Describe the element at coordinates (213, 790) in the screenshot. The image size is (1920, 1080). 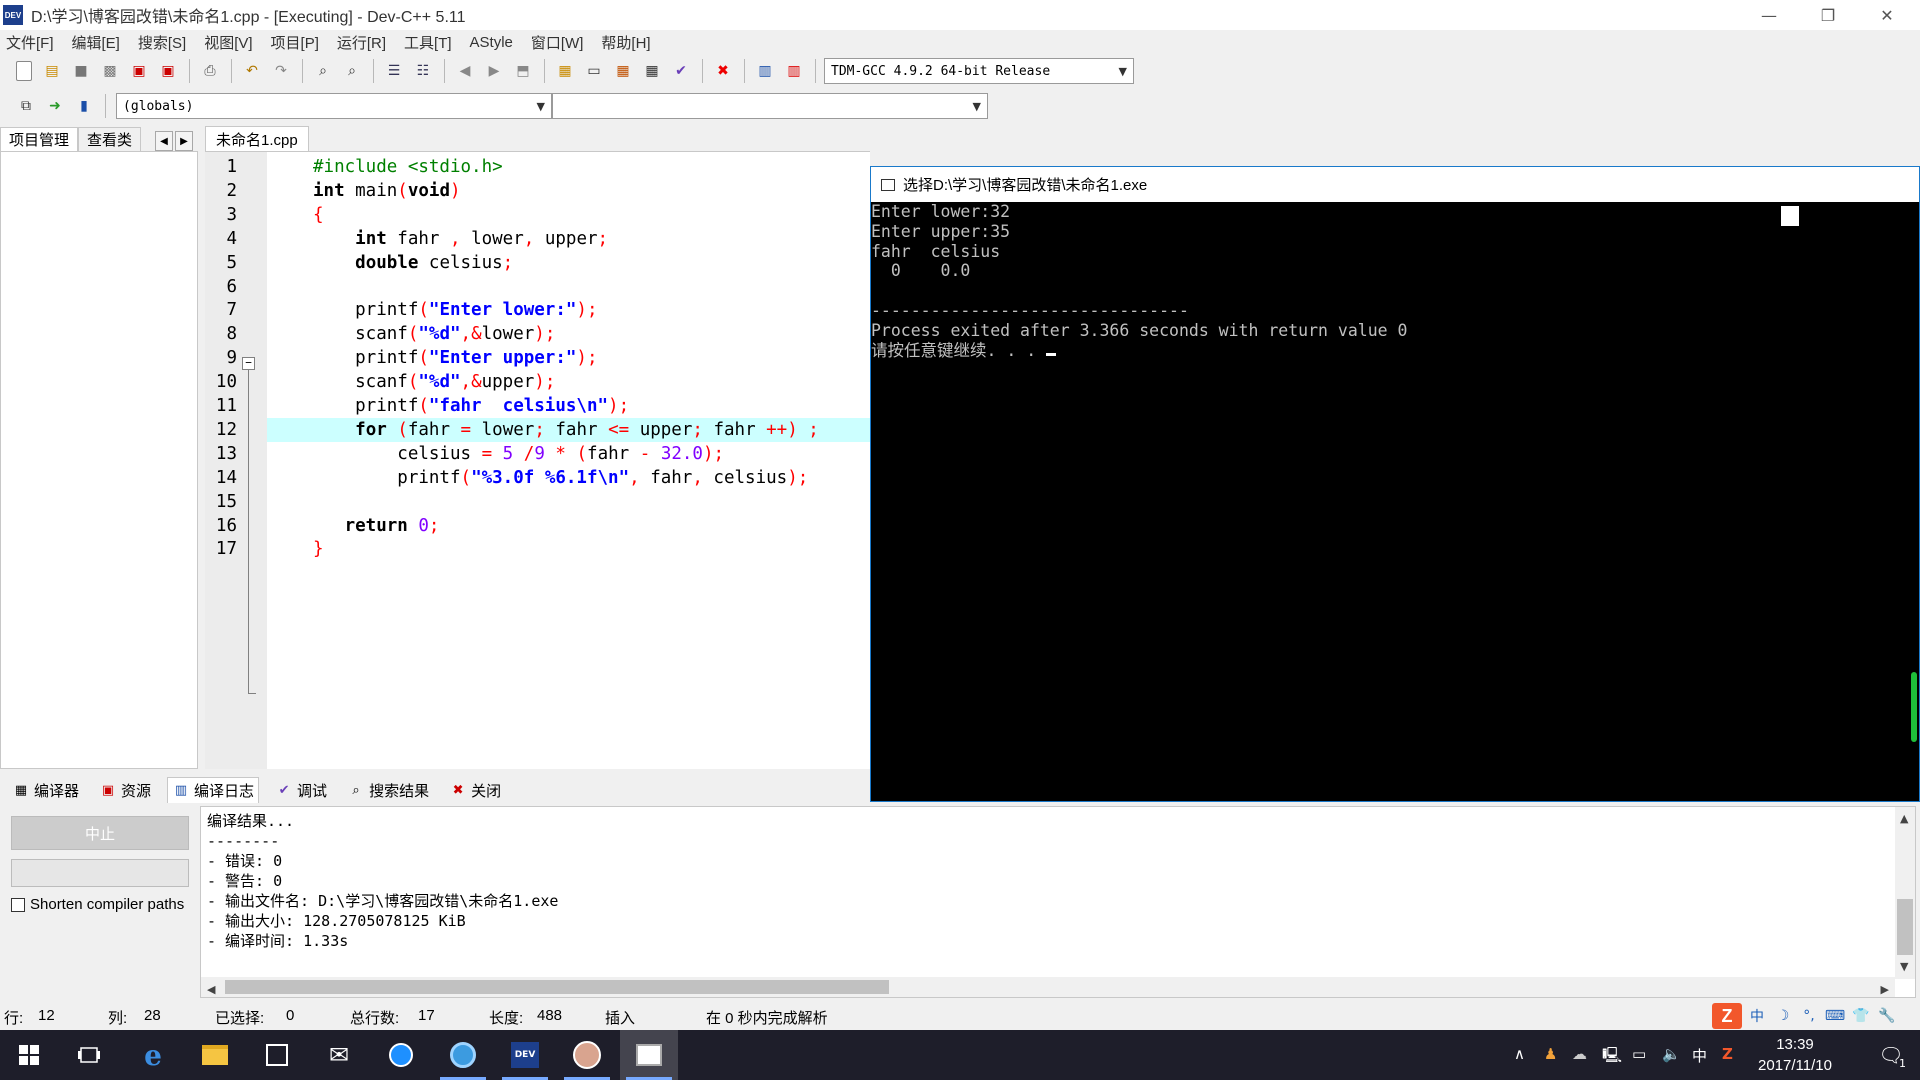
I see `tab-compile-log: ▥ 编译日志` at that location.